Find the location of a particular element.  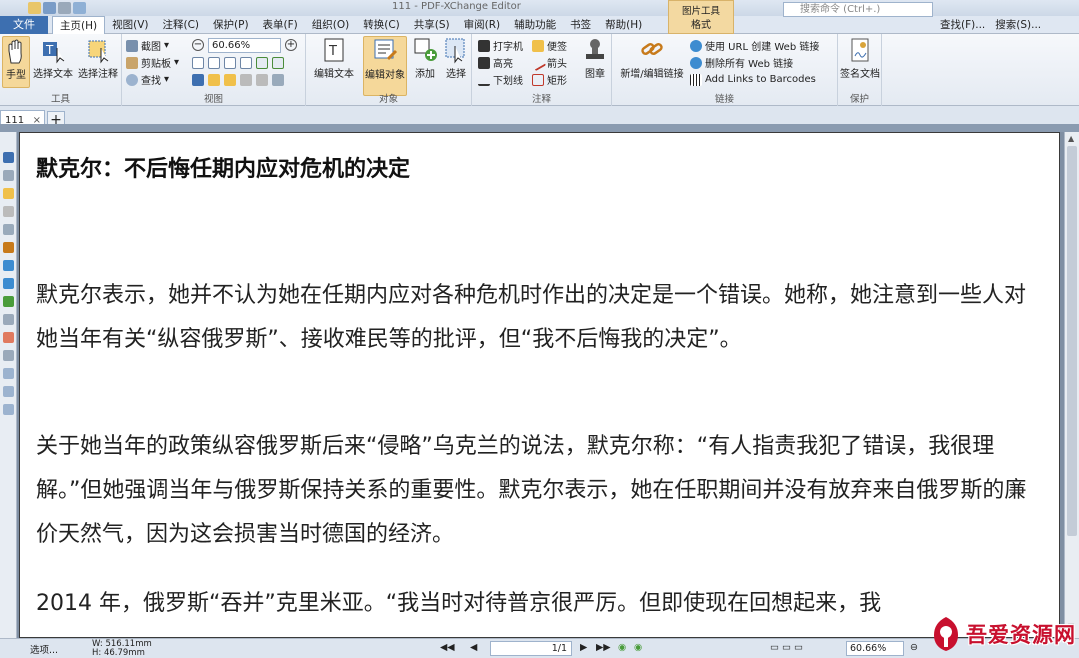

fit-visible-icon is located at coordinates (246, 63).